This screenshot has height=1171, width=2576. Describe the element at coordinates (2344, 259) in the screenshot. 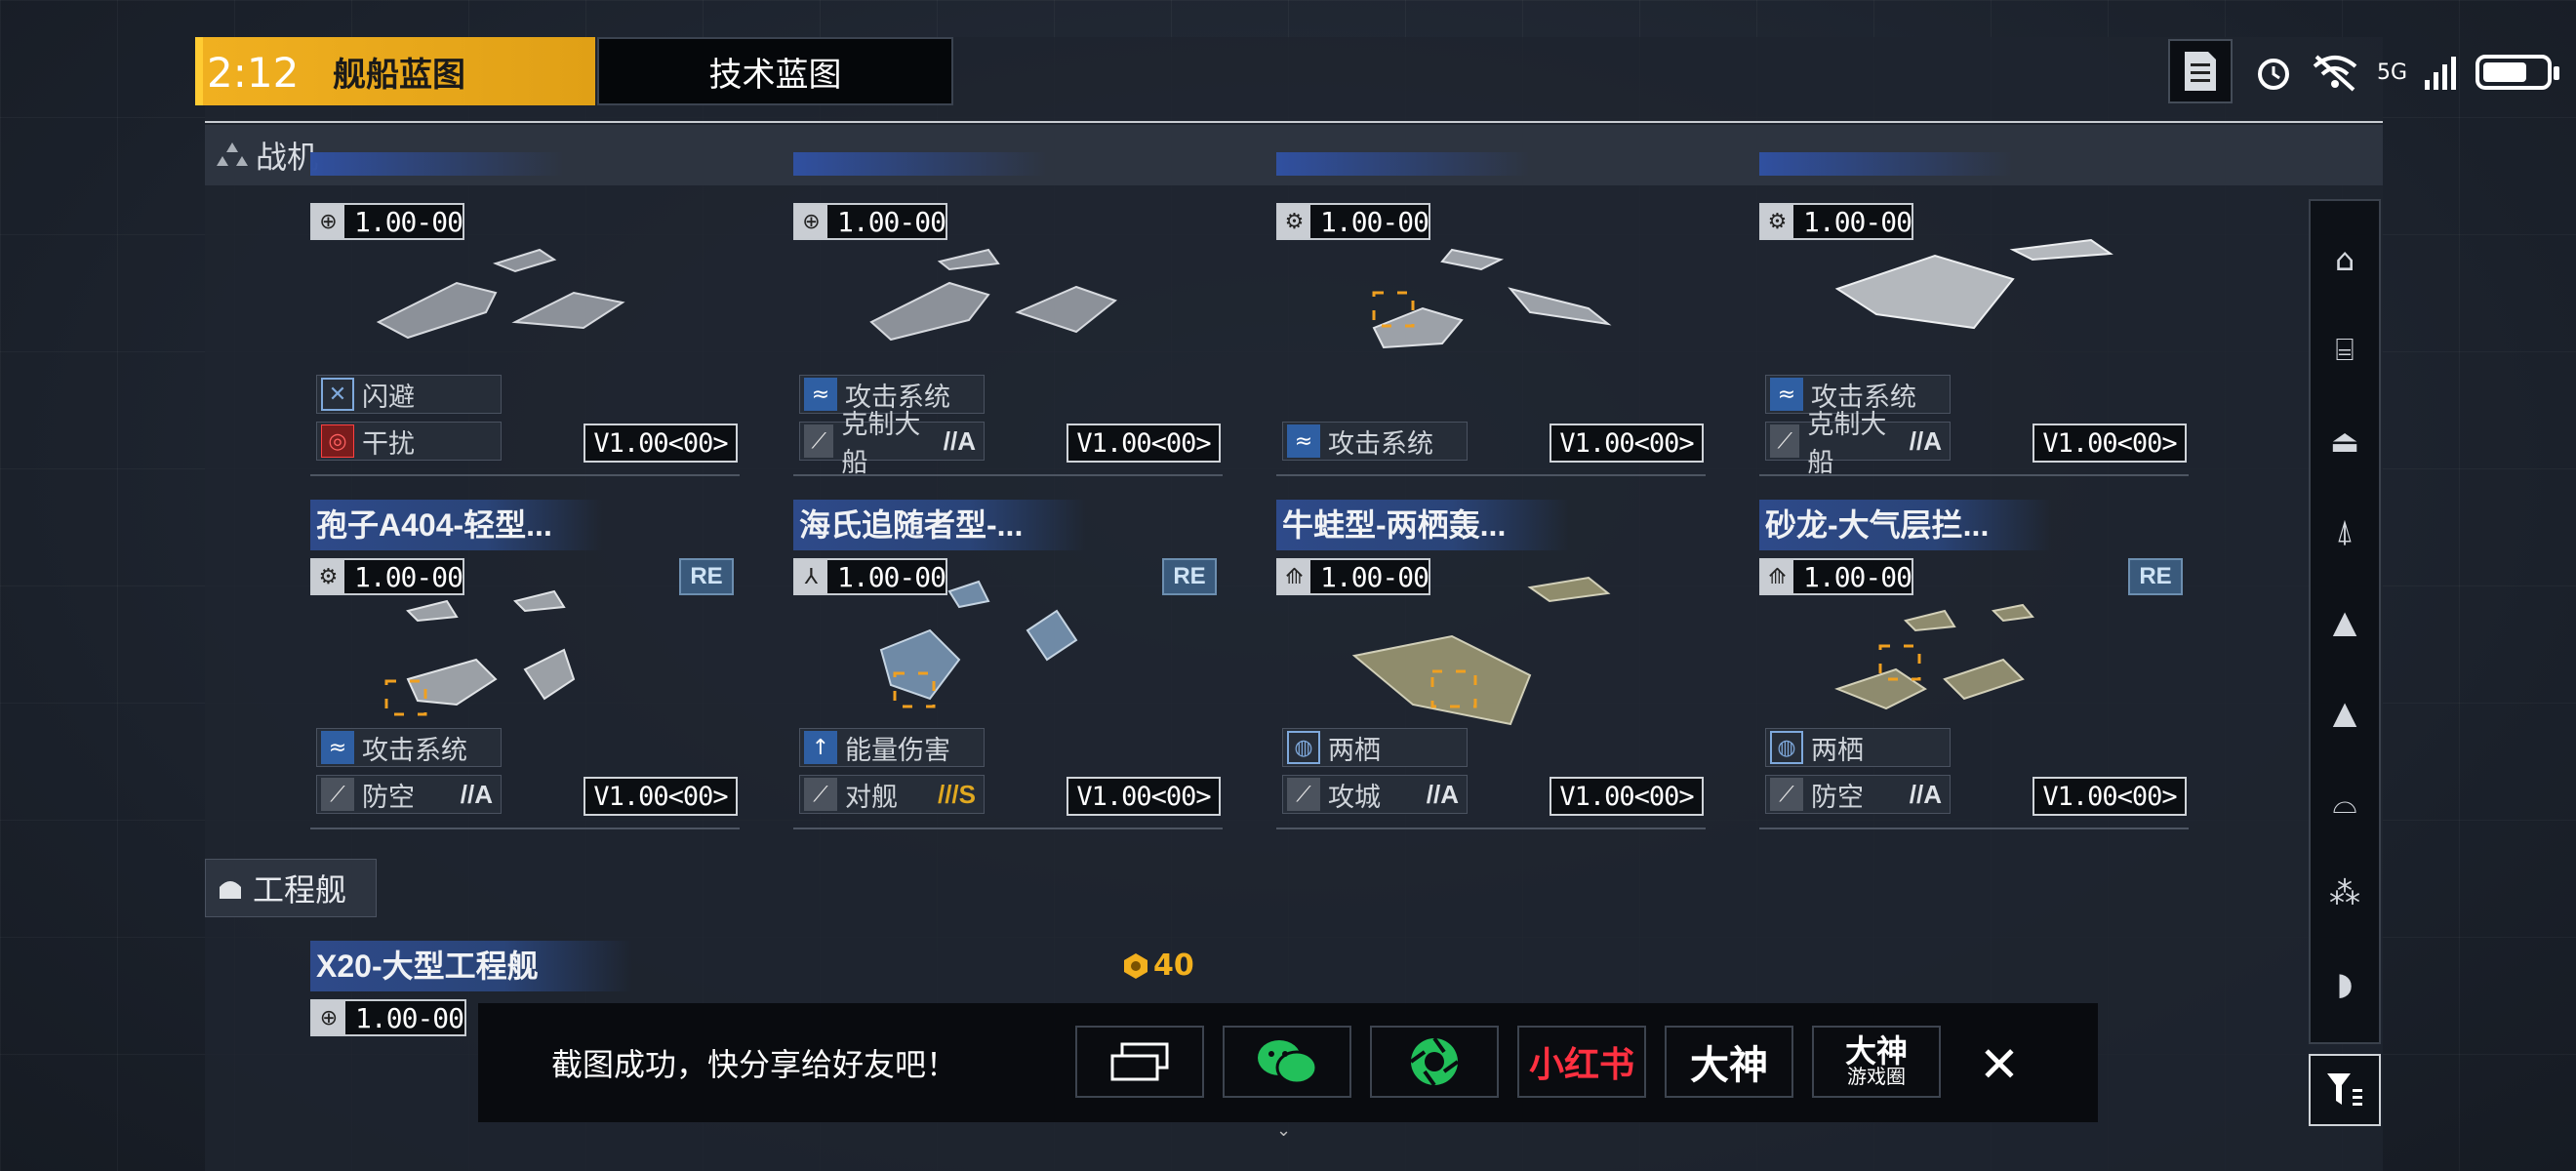

I see `category-icon-1: ⌂` at that location.